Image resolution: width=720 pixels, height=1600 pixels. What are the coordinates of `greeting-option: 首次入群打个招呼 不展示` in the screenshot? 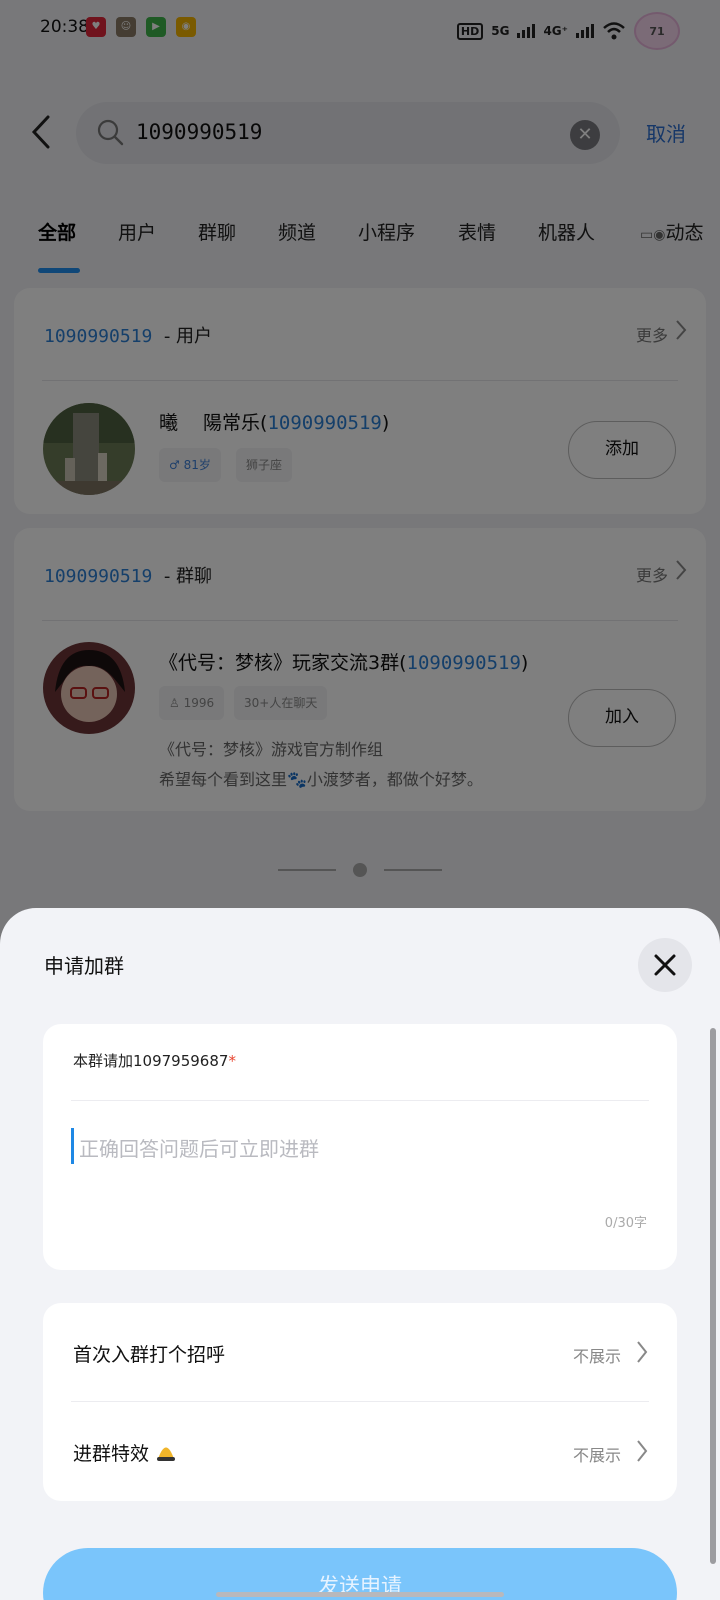 It's located at (360, 1352).